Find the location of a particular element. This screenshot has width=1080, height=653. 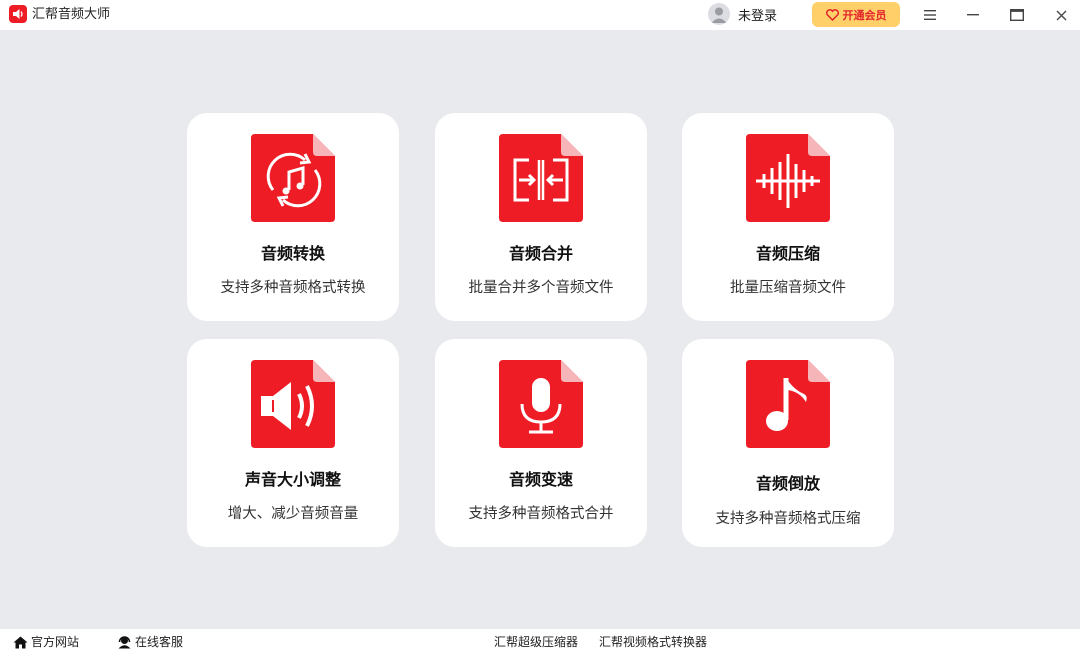

menu-button is located at coordinates (930, 15).